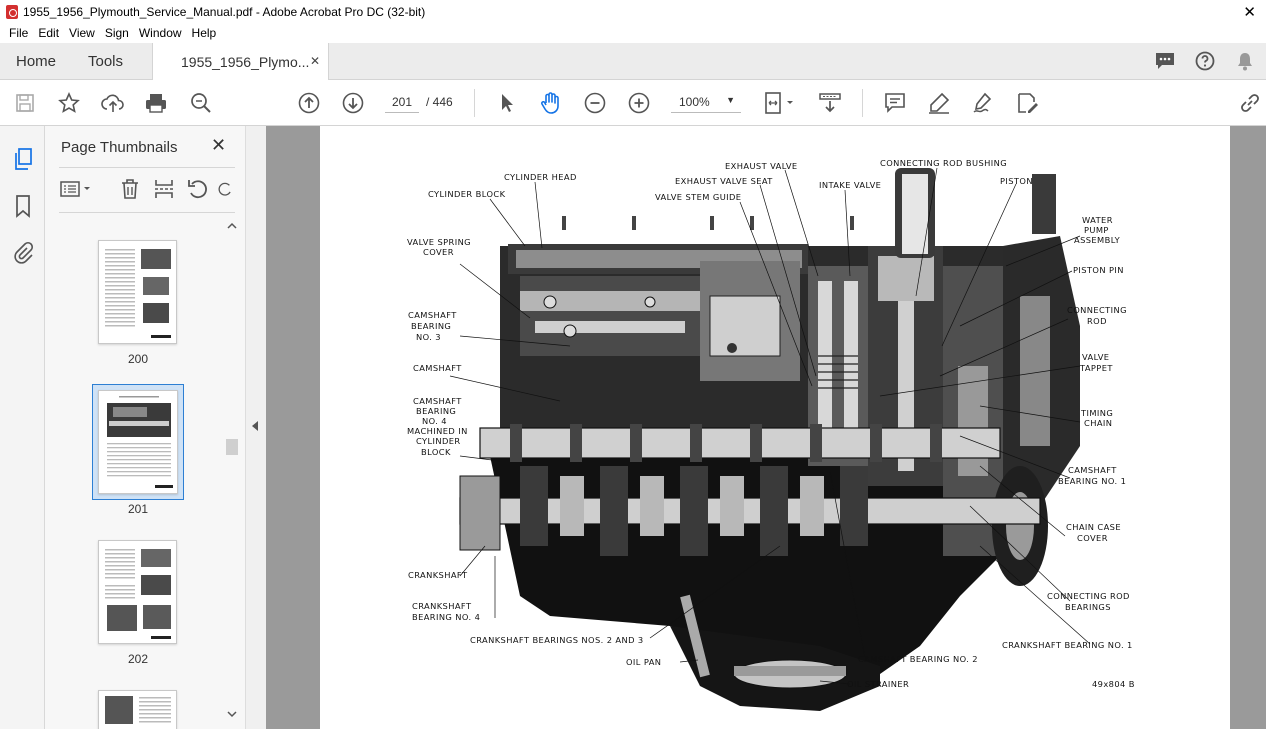 Image resolution: width=1266 pixels, height=729 pixels. I want to click on menu-sign: Sign, so click(117, 33).